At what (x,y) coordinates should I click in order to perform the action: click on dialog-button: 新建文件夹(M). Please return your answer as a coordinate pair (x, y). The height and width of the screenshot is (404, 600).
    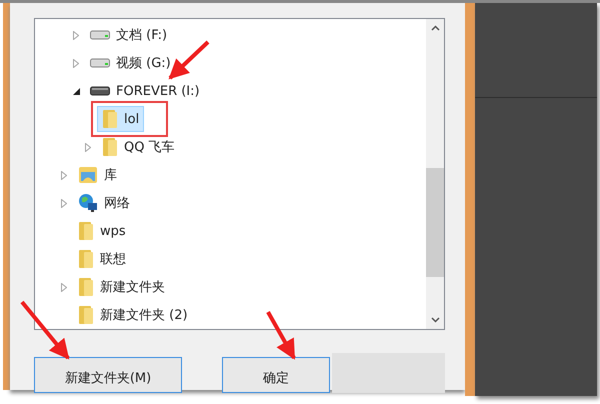
    Looking at the image, I should click on (108, 375).